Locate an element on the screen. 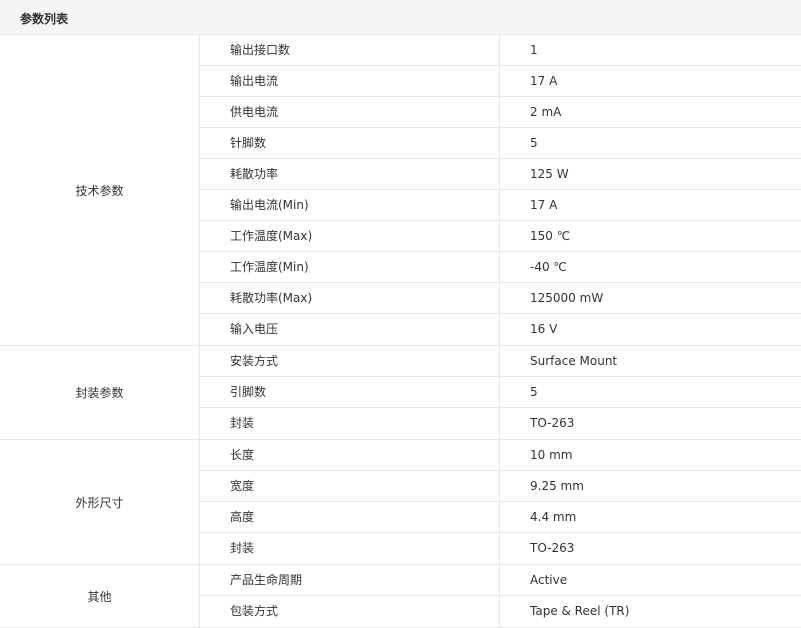 The width and height of the screenshot is (801, 628). parameter-name: 长度 is located at coordinates (350, 455).